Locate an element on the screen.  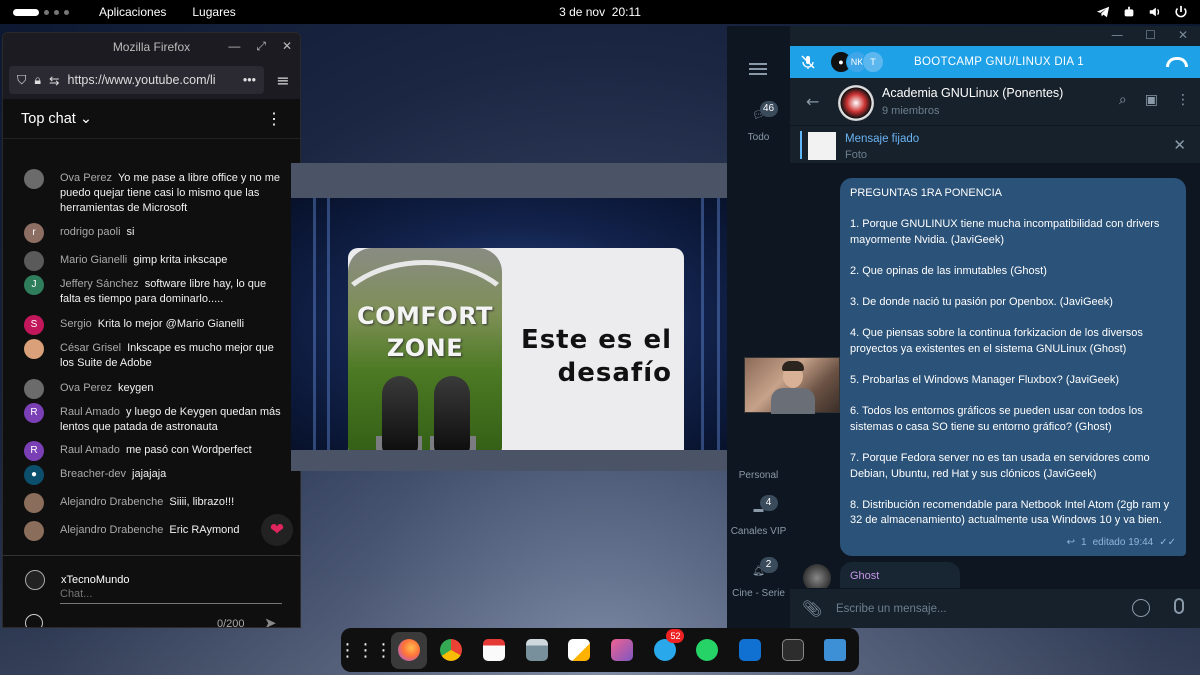
hang-up-icon is located at coordinates (1177, 62).